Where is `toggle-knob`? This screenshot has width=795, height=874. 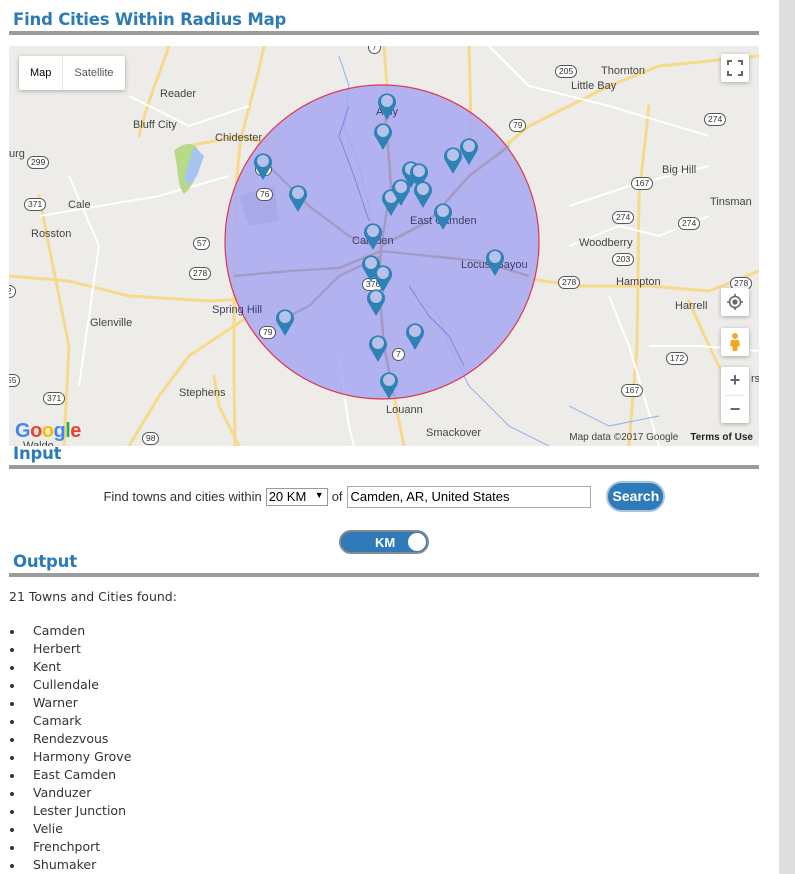 toggle-knob is located at coordinates (417, 542).